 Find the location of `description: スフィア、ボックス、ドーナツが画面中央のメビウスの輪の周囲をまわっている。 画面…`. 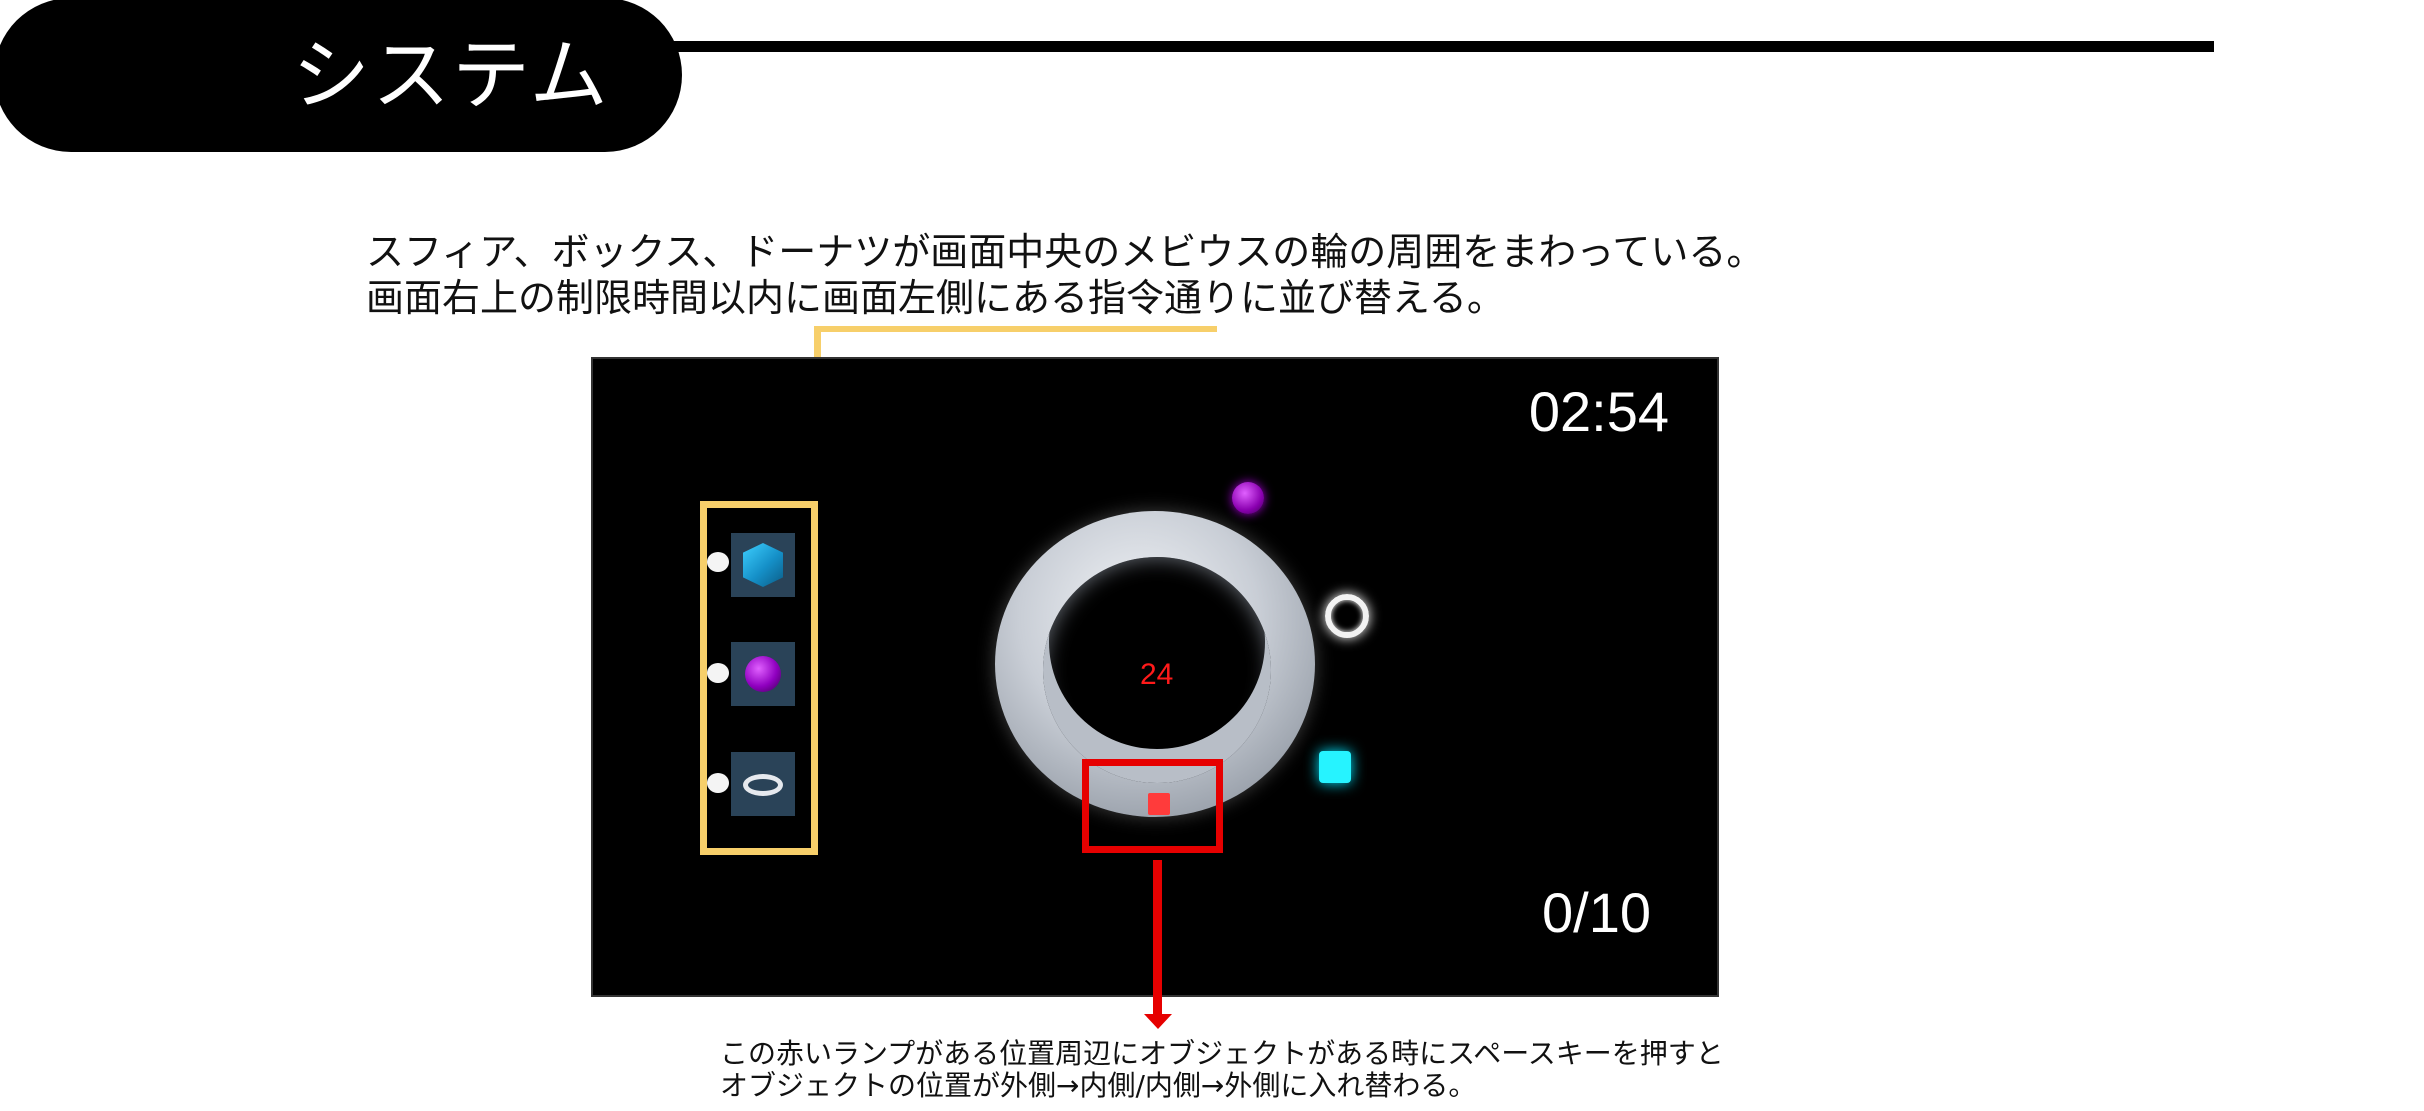

description: スフィア、ボックス、ドーナツが画面中央のメビウスの輪の周囲をまわっている。 画面… is located at coordinates (1065, 275).